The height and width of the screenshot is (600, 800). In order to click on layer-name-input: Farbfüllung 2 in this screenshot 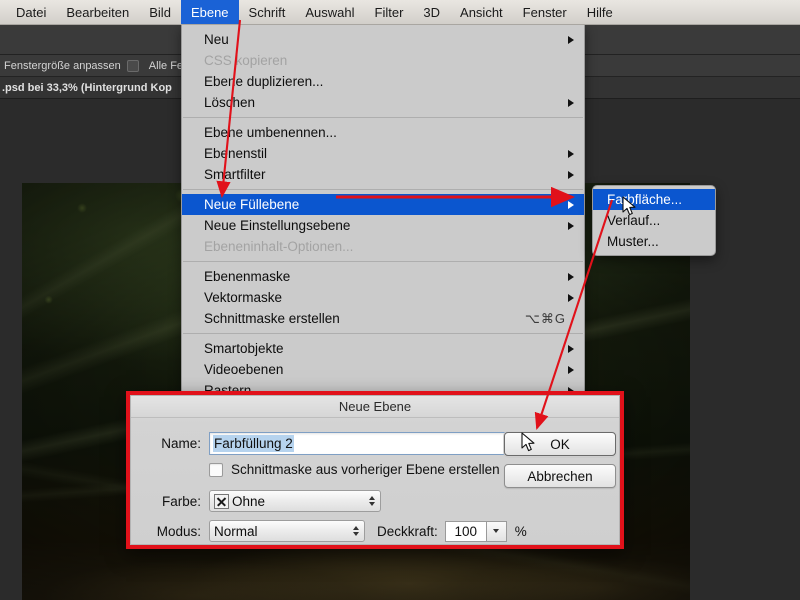, I will do `click(365, 443)`.